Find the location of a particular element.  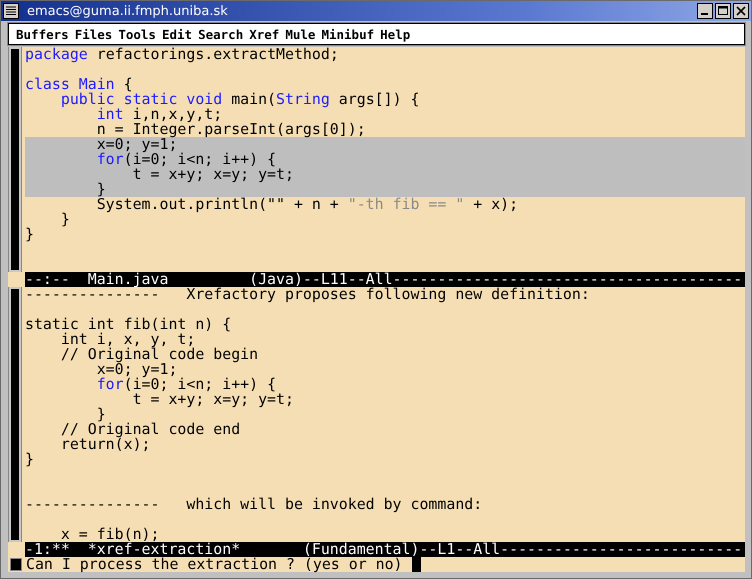

code-line: x=0; y=1; is located at coordinates (137, 369).